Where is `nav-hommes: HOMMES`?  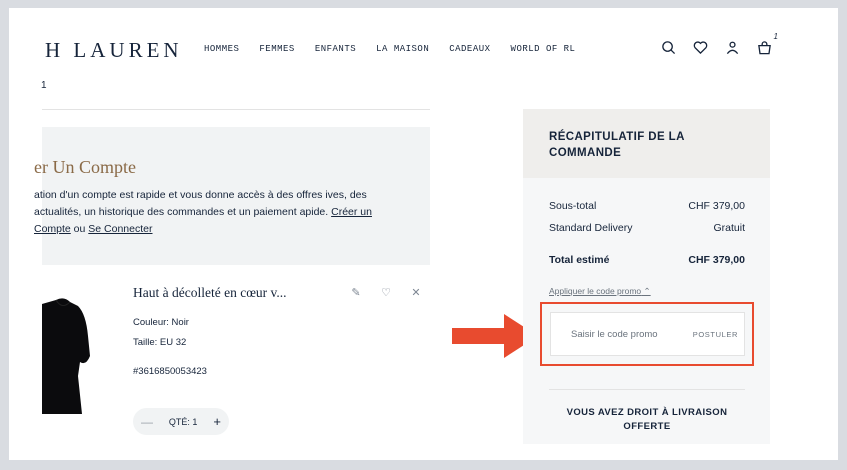
nav-hommes: HOMMES is located at coordinates (221, 49).